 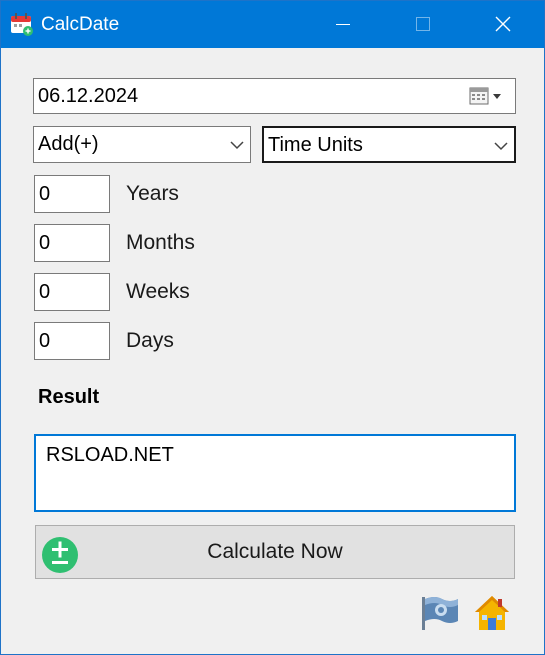 What do you see at coordinates (72, 194) in the screenshot?
I see `years-input: 0` at bounding box center [72, 194].